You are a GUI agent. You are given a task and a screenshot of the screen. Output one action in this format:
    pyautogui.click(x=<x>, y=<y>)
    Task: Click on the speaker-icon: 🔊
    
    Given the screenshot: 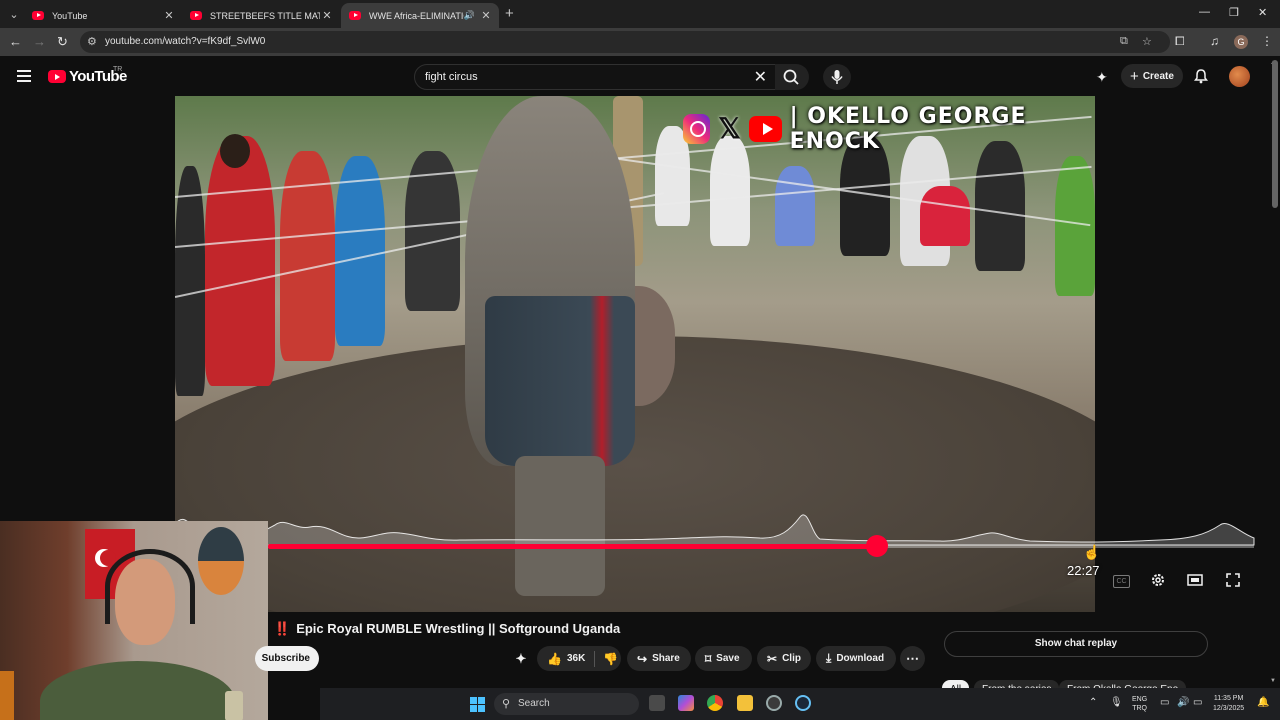 What is the action you would take?
    pyautogui.click(x=469, y=15)
    